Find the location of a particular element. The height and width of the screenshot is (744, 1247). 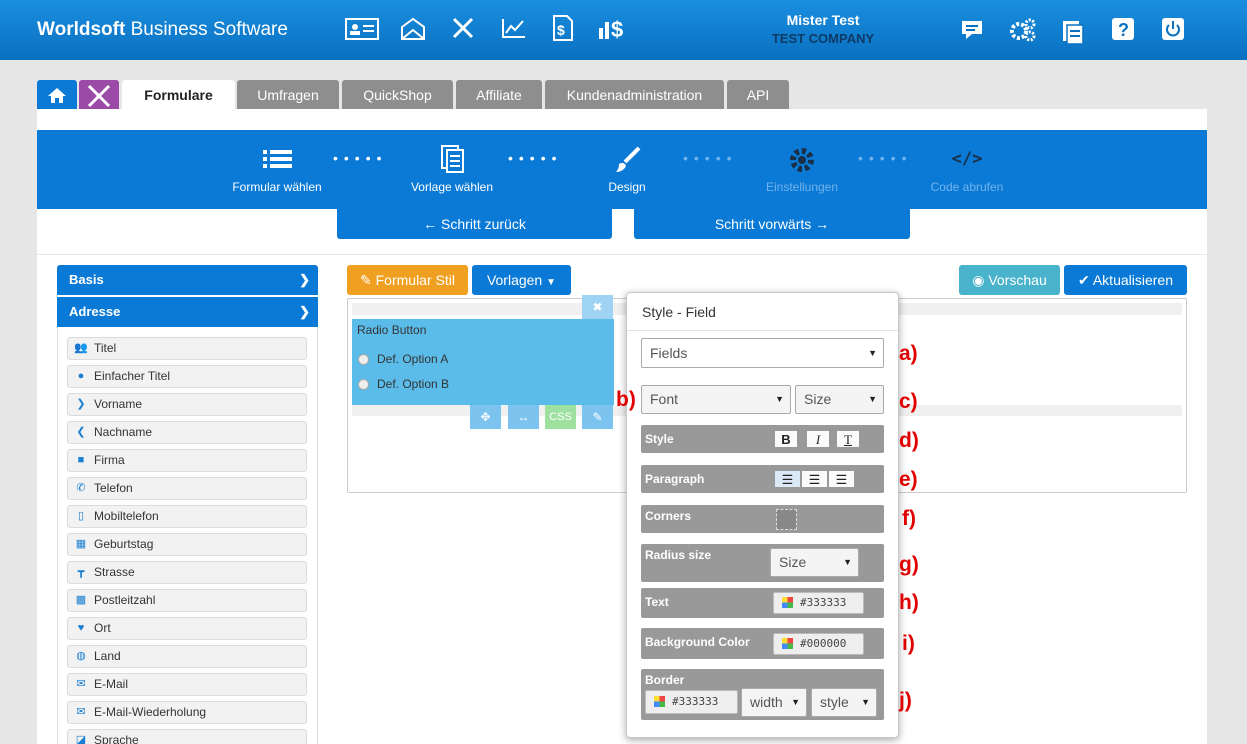

popup-title: Style - Field is located at coordinates (762, 312).